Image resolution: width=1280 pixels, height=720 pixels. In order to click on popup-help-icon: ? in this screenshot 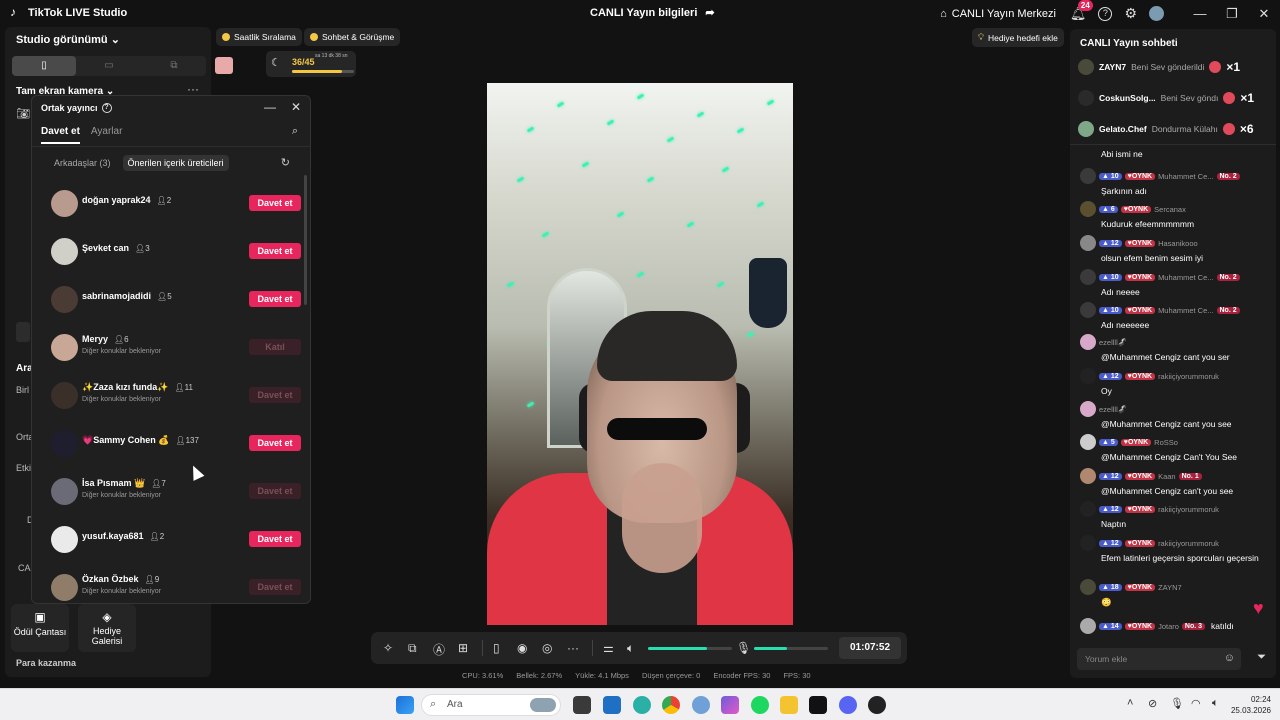, I will do `click(106, 108)`.